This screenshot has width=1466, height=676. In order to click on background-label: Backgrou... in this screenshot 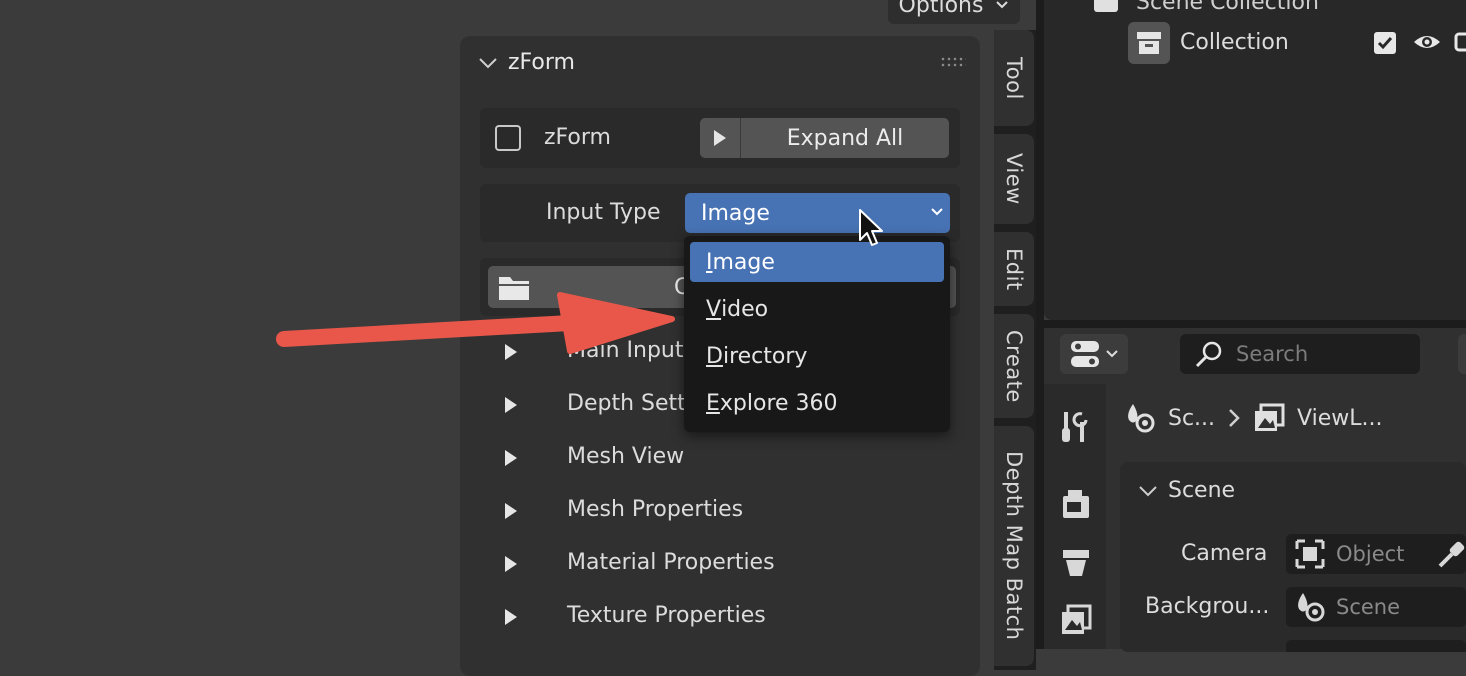, I will do `click(1207, 606)`.